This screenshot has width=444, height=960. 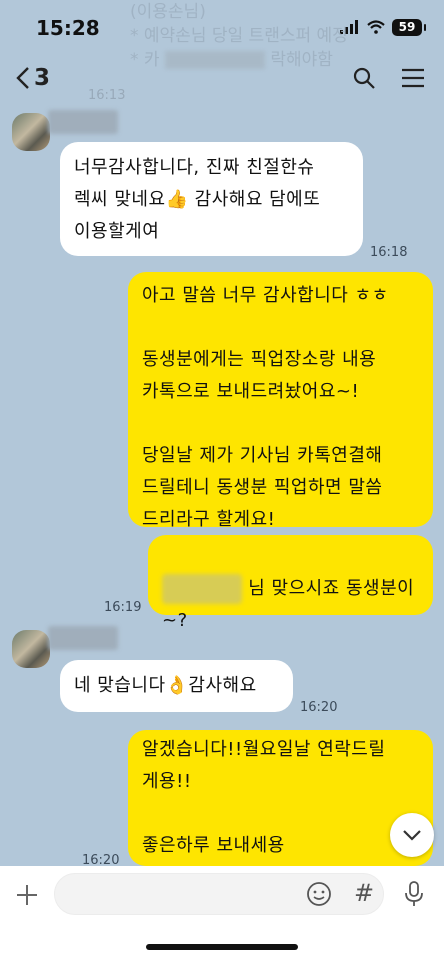 I want to click on emoji-icon, so click(x=319, y=894).